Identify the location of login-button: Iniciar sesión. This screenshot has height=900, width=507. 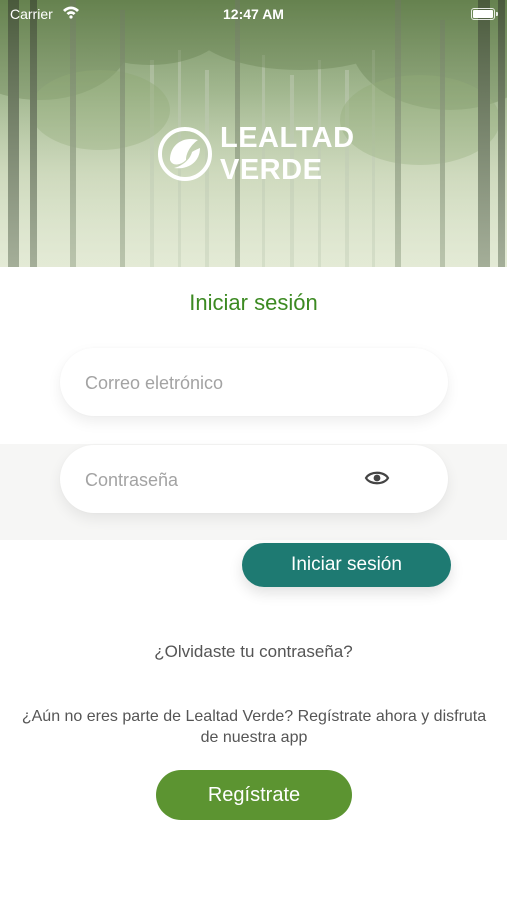
(346, 565).